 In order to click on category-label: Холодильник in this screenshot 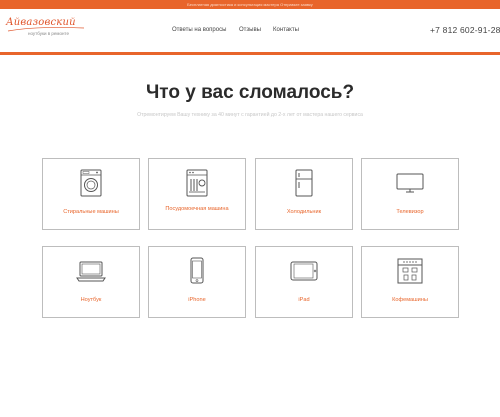, I will do `click(304, 212)`.